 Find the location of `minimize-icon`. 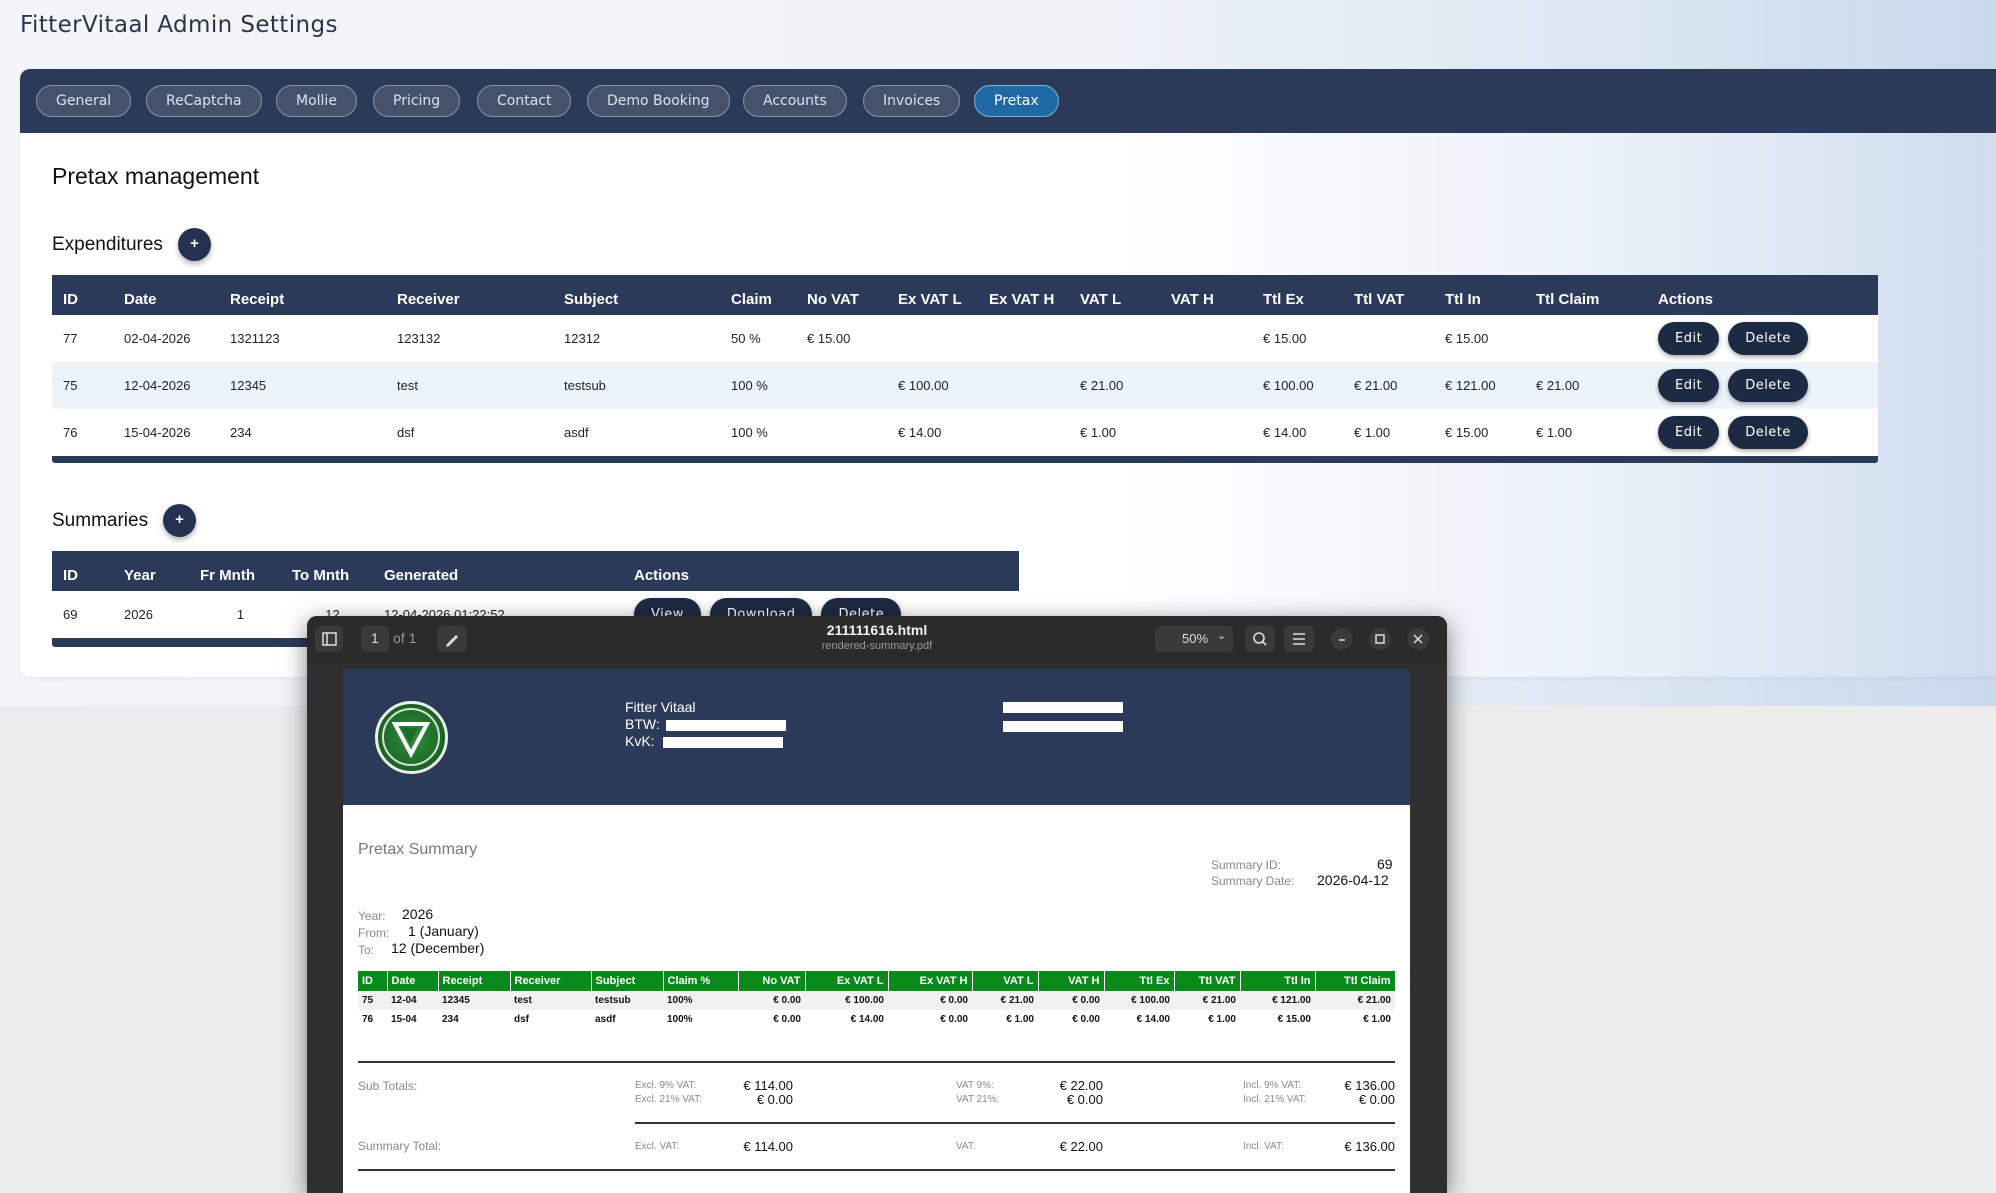

minimize-icon is located at coordinates (1342, 640).